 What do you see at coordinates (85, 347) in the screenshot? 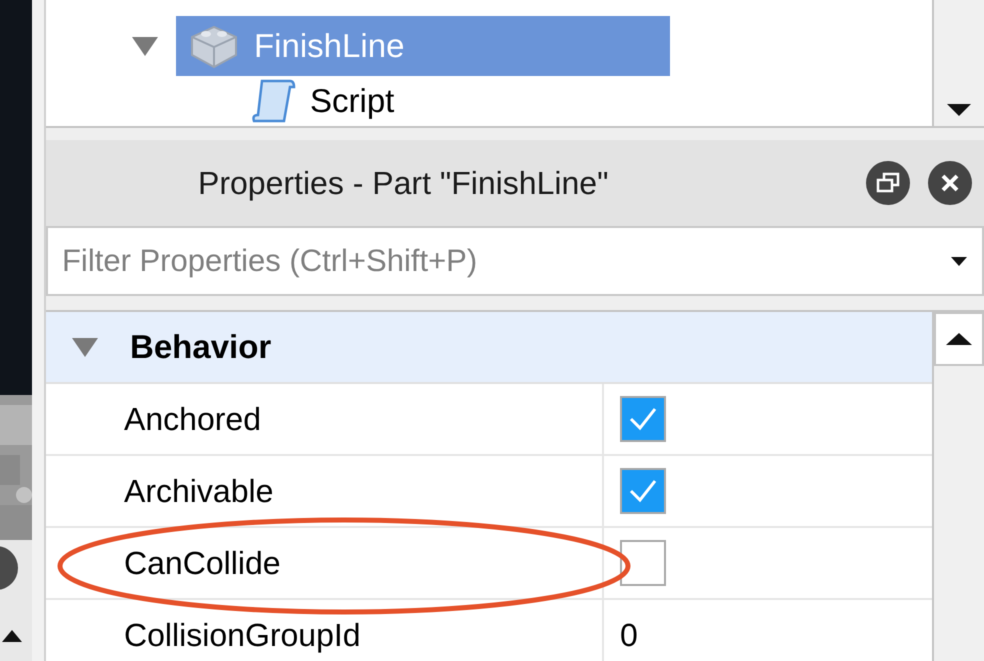
I see `collapse-caret-icon` at bounding box center [85, 347].